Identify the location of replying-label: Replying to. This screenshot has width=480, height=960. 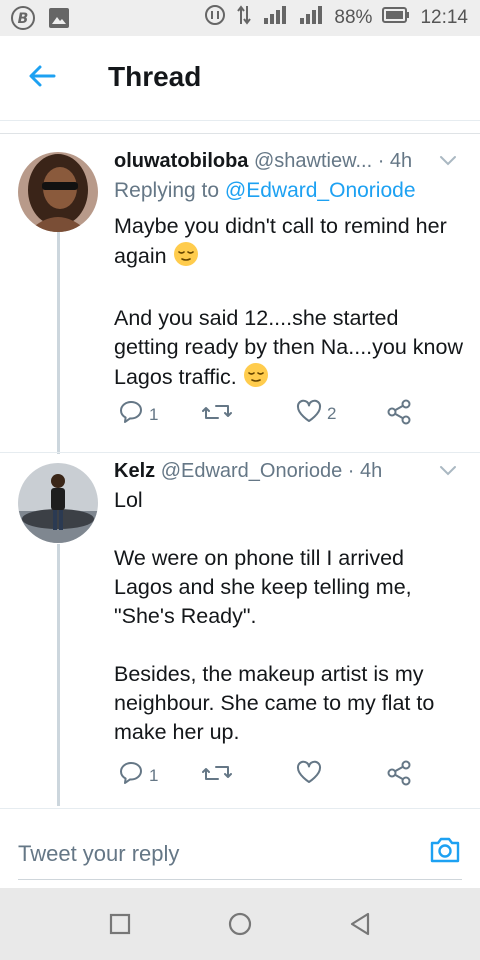
(167, 190).